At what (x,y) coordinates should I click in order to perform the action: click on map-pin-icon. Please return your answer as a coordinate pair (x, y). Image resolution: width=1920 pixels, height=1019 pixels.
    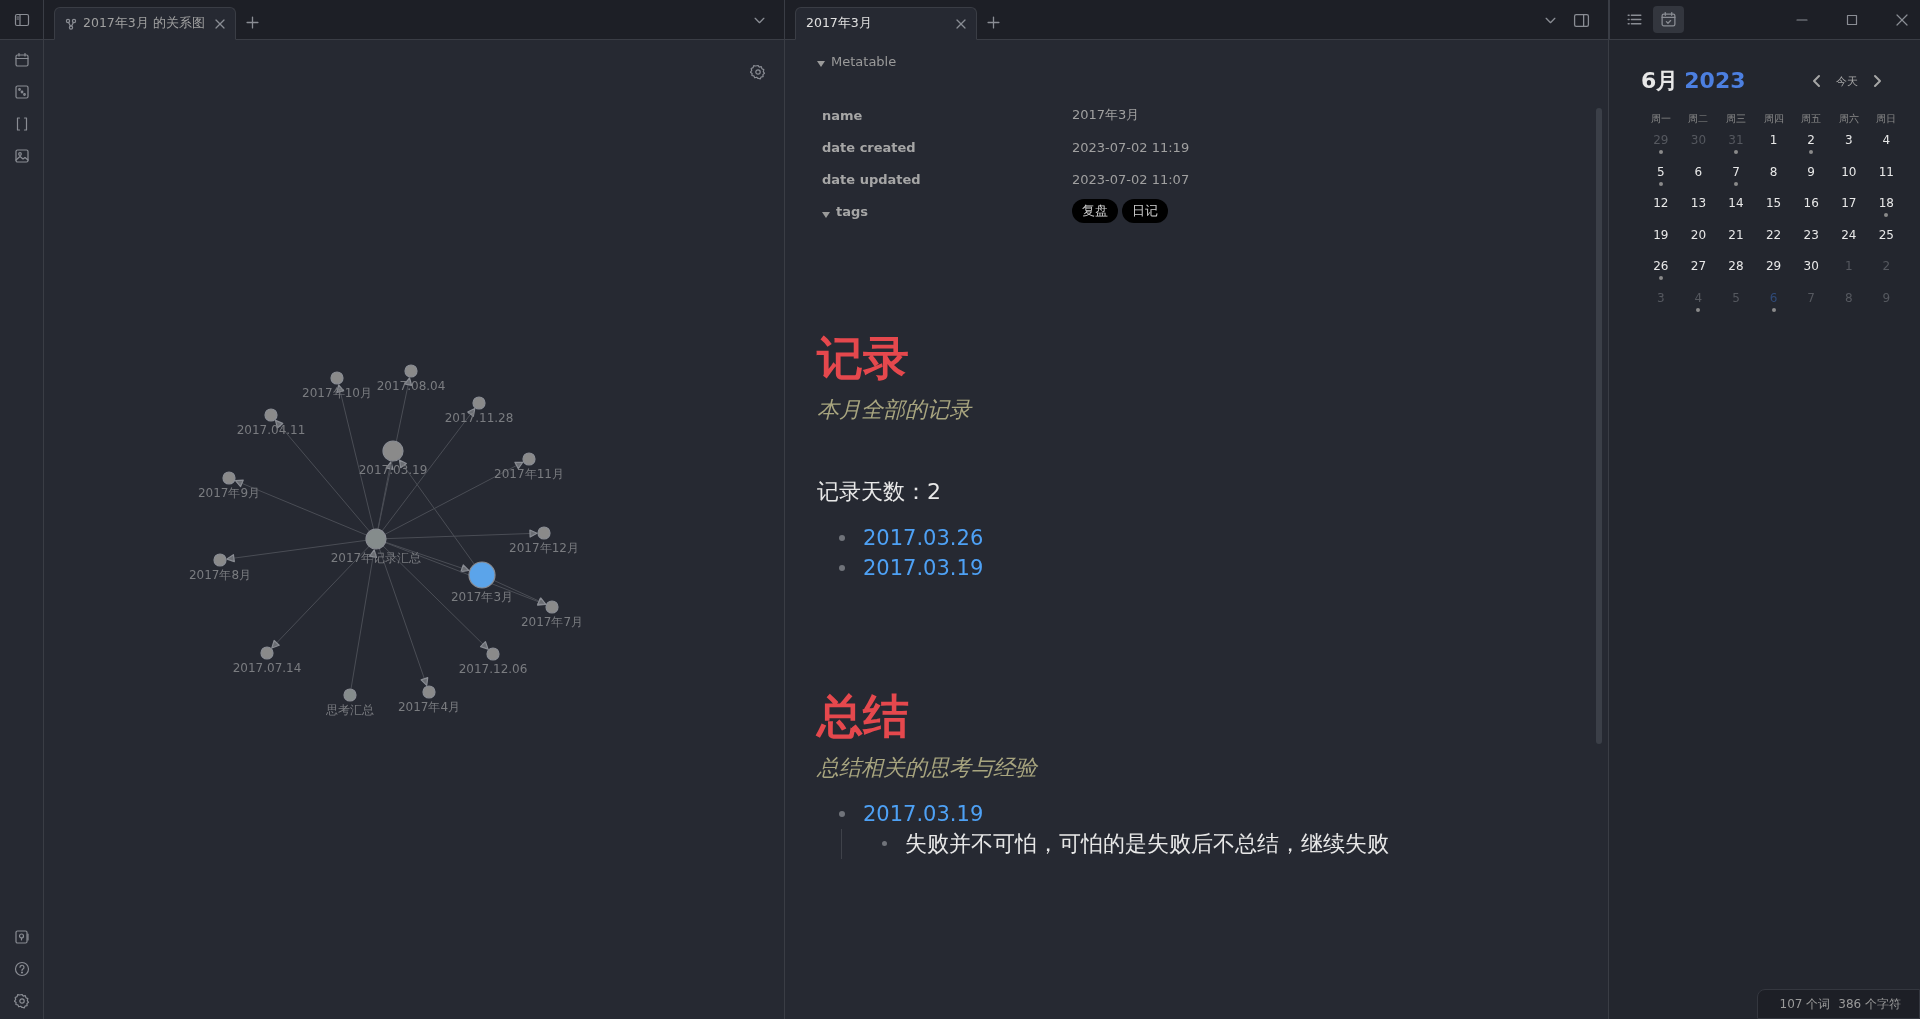
    Looking at the image, I should click on (21, 937).